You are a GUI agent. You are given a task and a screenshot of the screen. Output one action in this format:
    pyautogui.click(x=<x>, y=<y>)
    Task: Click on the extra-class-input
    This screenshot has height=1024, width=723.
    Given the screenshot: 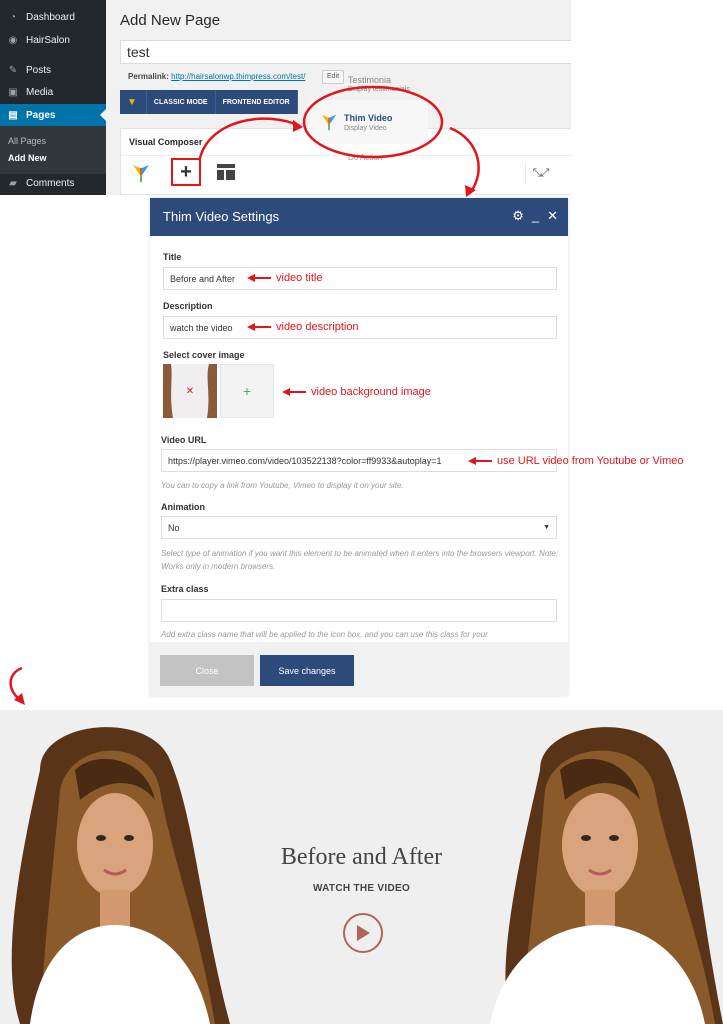 What is the action you would take?
    pyautogui.click(x=359, y=610)
    